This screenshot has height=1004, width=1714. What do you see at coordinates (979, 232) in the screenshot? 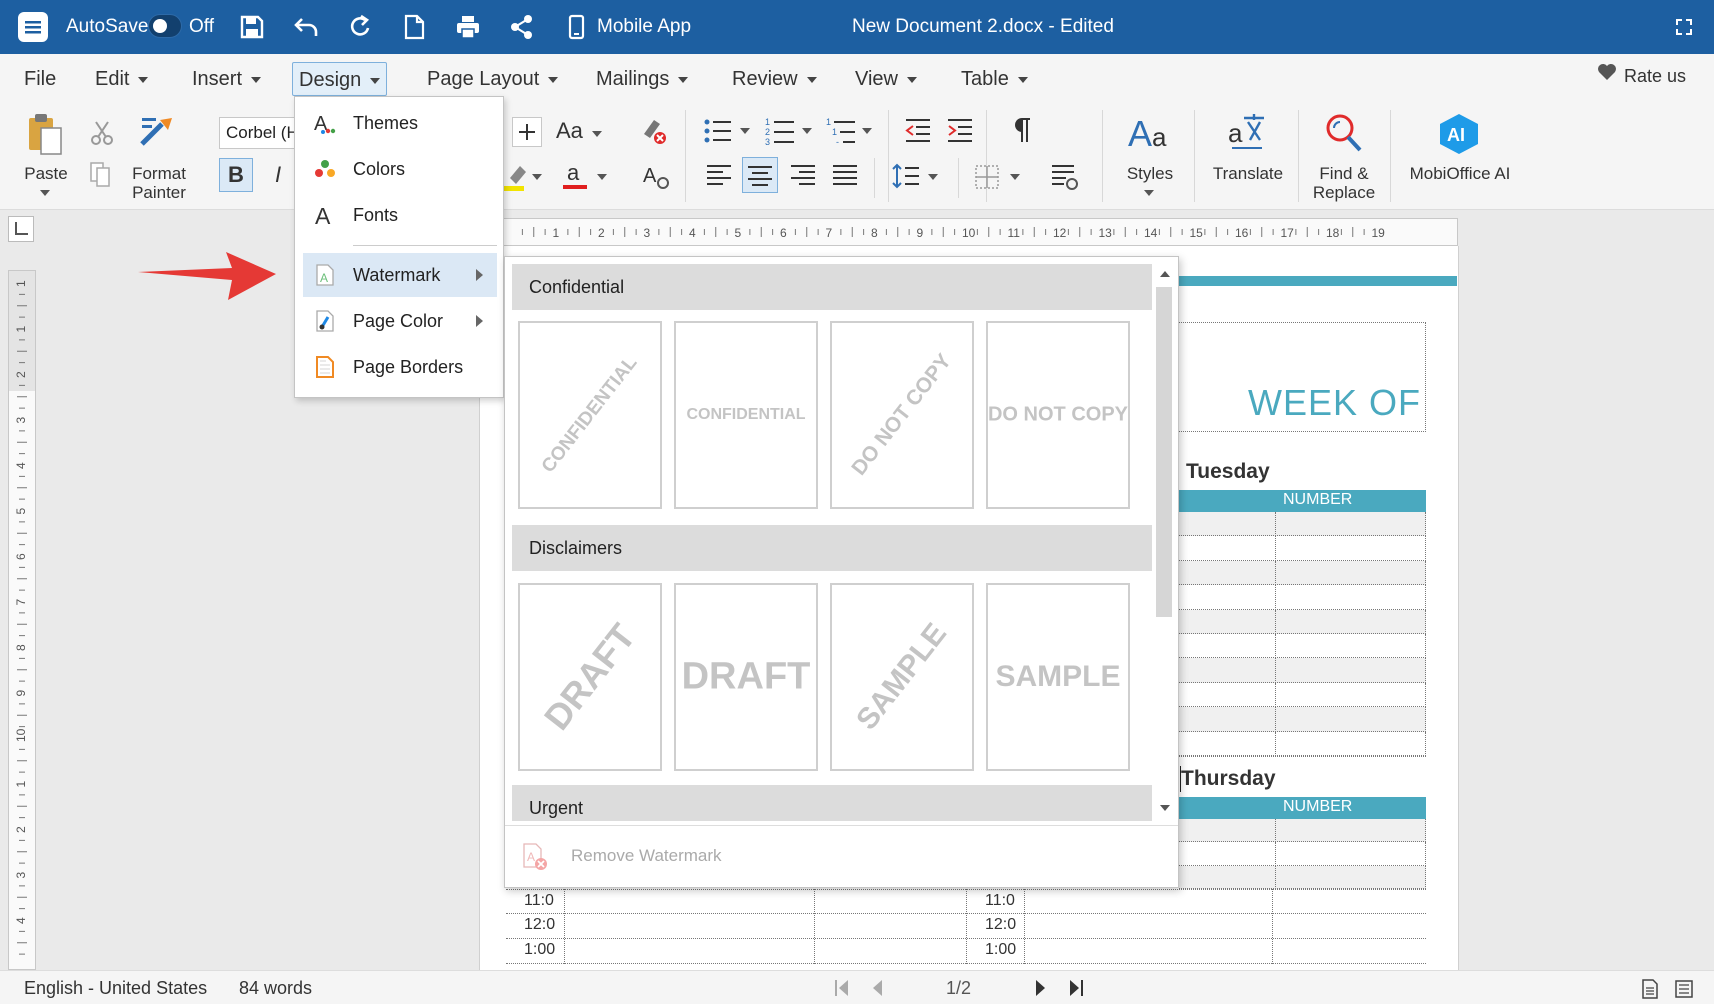
I see `horizontal-ruler: 1 2 3 4 5 6 7 8 9 10 11 12 13 14 15 16 17 18 19` at bounding box center [979, 232].